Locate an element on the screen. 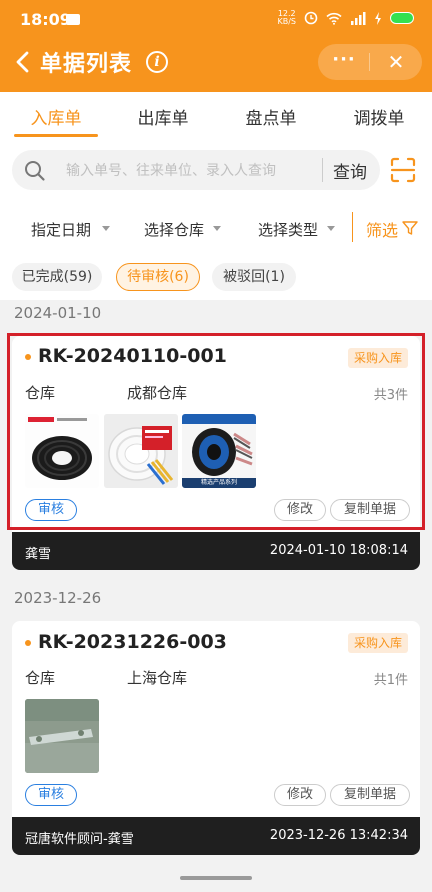 The image size is (432, 892). card-footer: 冠唐软件顾问-龚雪 2023-12-26 13:42:34 is located at coordinates (216, 836).